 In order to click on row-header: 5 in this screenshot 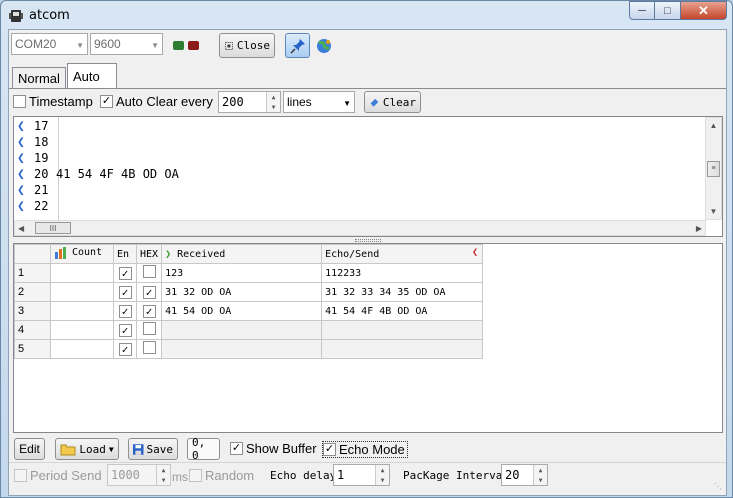, I will do `click(32, 349)`.